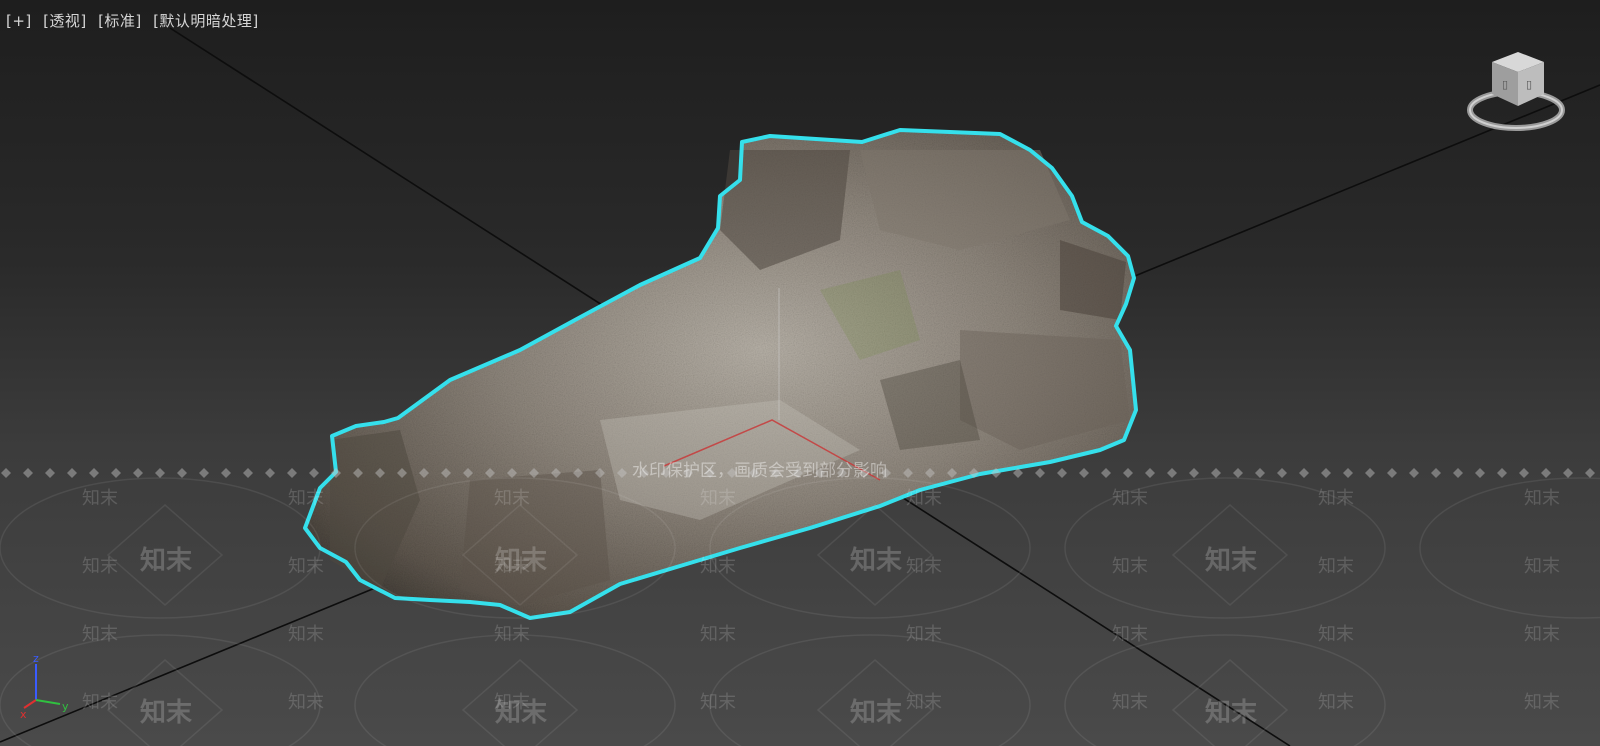 The image size is (1600, 746). What do you see at coordinates (1519, 93) in the screenshot?
I see `view-cube-icon: ▯ ▯` at bounding box center [1519, 93].